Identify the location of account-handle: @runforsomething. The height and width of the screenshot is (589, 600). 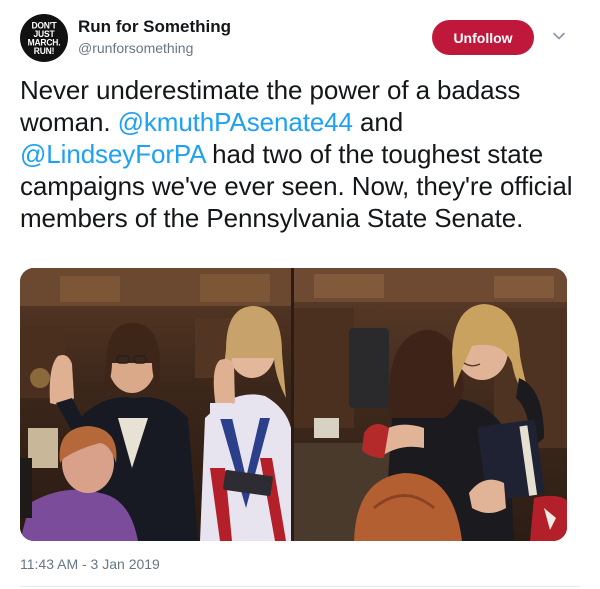
(135, 48).